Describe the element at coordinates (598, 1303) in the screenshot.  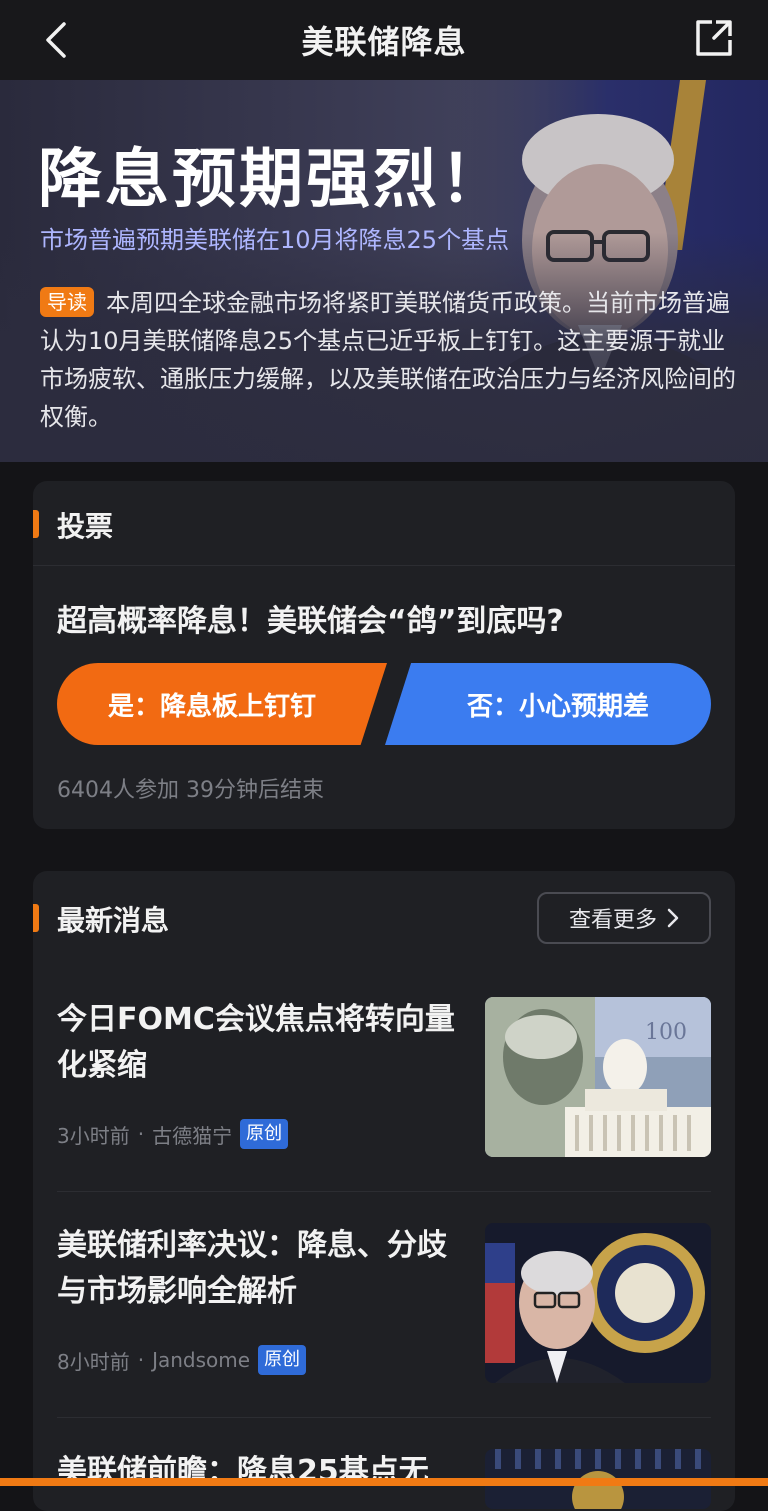
I see `news-thumbnail` at that location.